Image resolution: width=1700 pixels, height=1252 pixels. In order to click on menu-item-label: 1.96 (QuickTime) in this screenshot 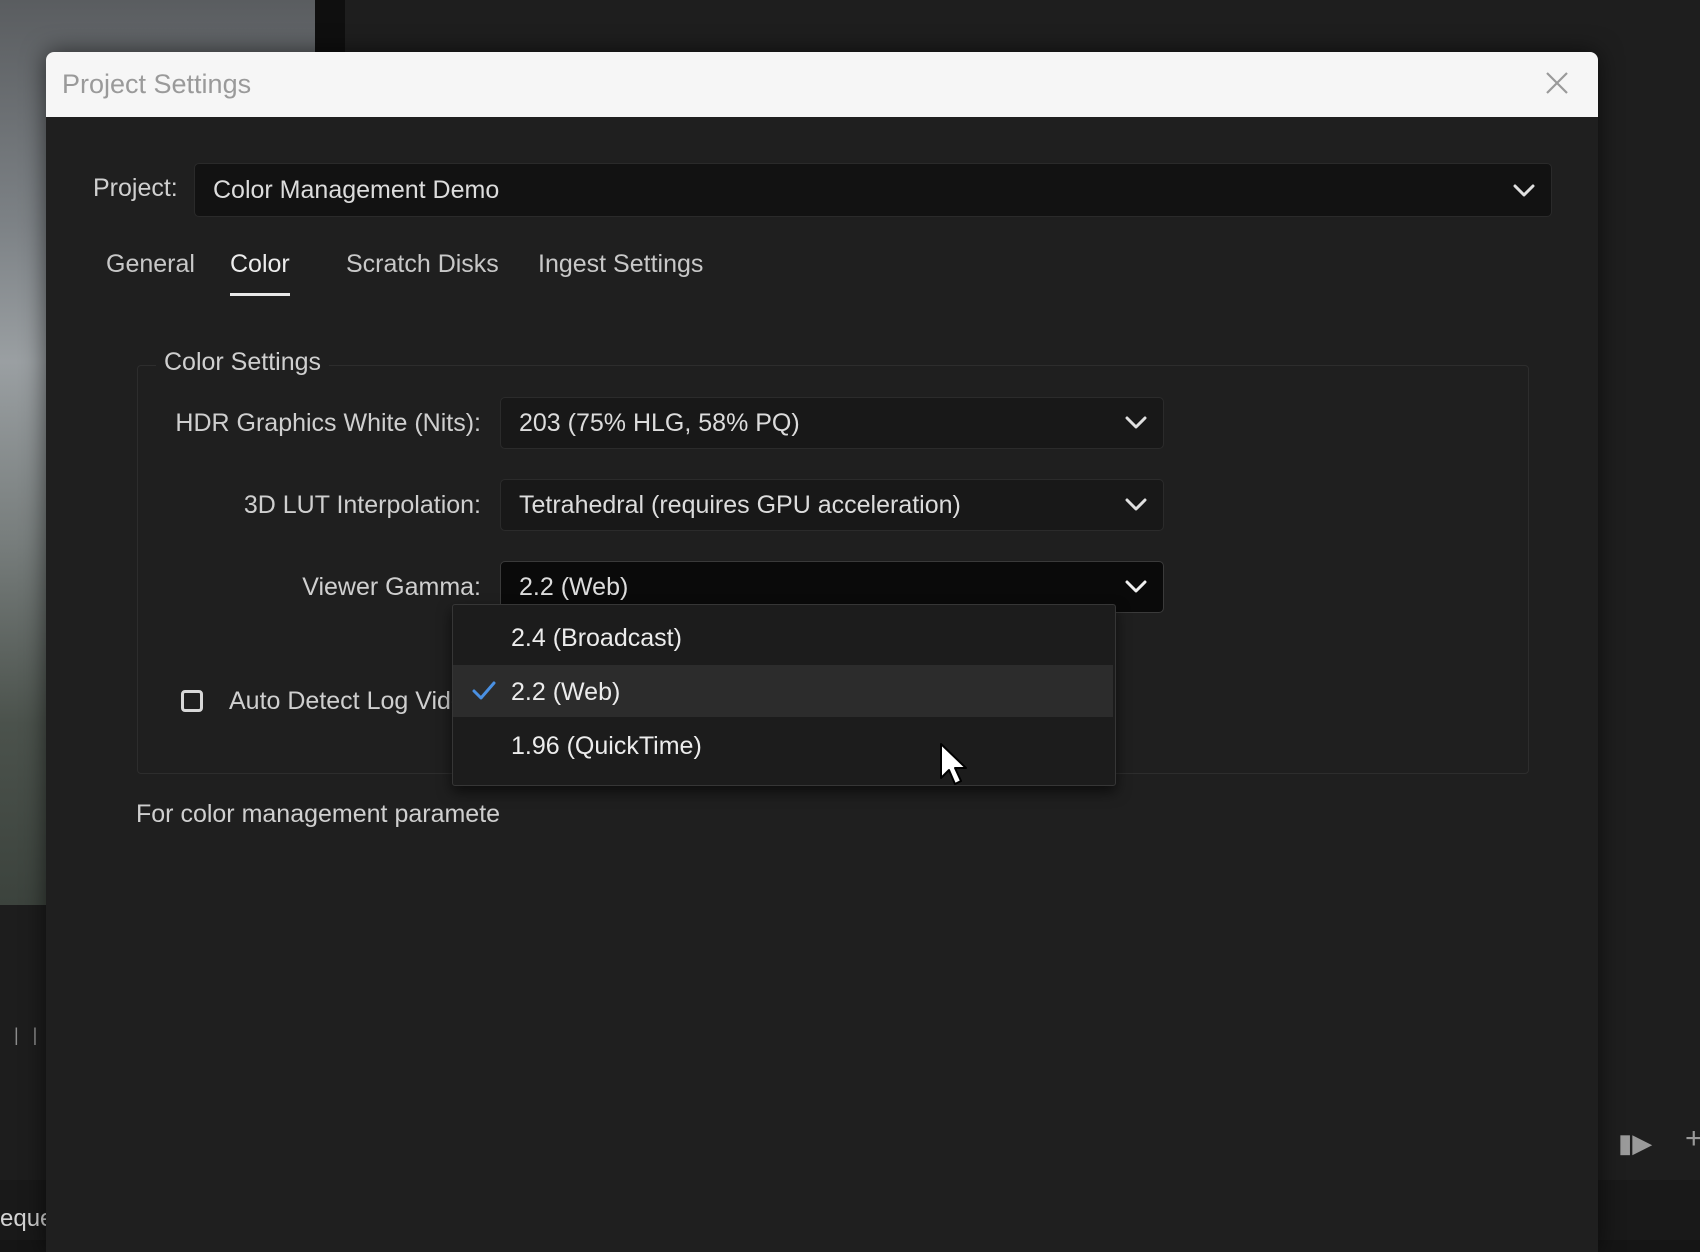, I will do `click(606, 746)`.